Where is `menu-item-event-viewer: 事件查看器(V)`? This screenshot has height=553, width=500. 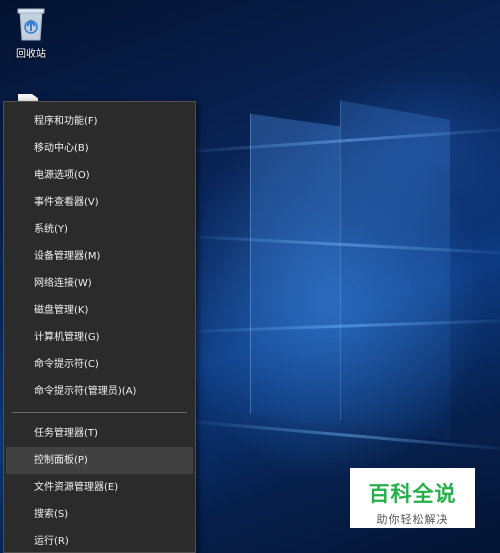 menu-item-event-viewer: 事件查看器(V) is located at coordinates (99, 202).